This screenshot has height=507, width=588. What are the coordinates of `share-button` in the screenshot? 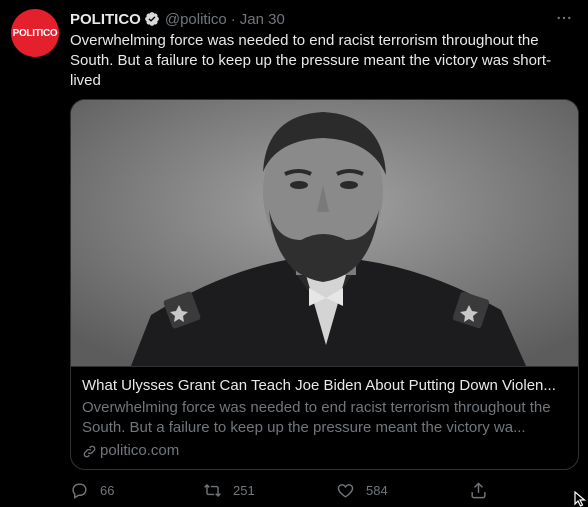 It's located at (489, 490).